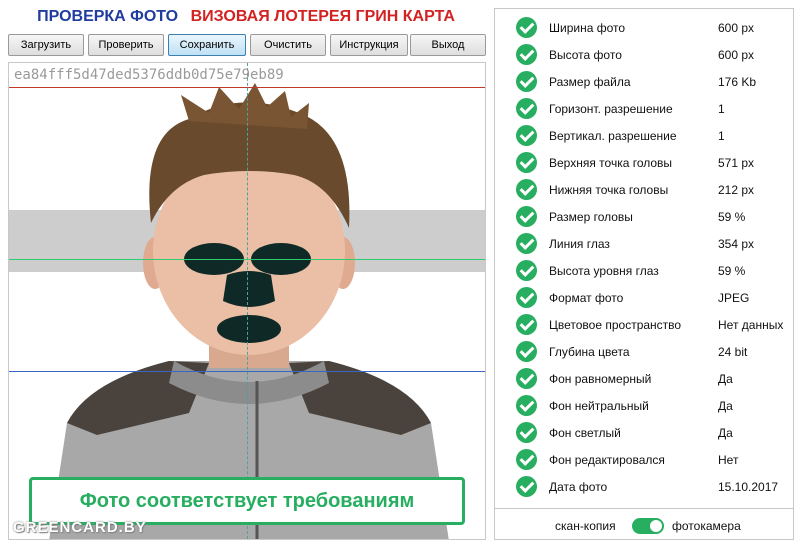  What do you see at coordinates (448, 45) in the screenshot?
I see `exit-button: Выход` at bounding box center [448, 45].